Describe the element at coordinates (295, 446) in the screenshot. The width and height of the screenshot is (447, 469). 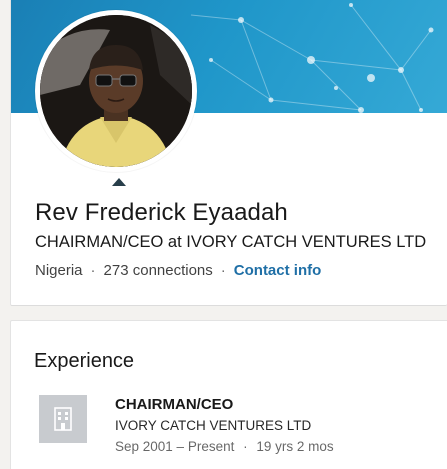
I see `duration: 19 yrs 2 mos` at that location.